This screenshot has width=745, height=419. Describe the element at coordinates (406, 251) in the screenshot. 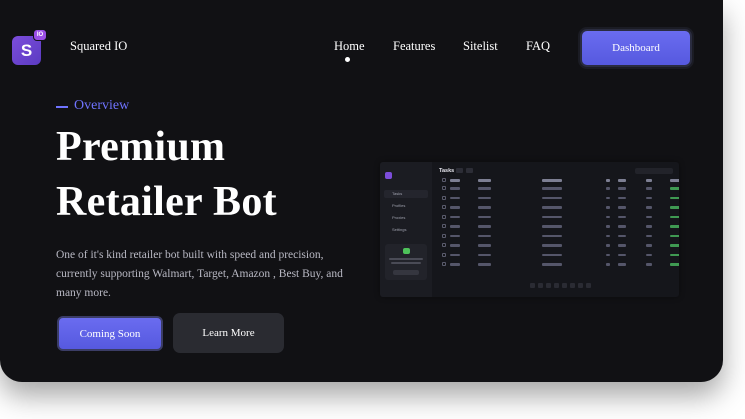

I see `preview-status-icon` at that location.